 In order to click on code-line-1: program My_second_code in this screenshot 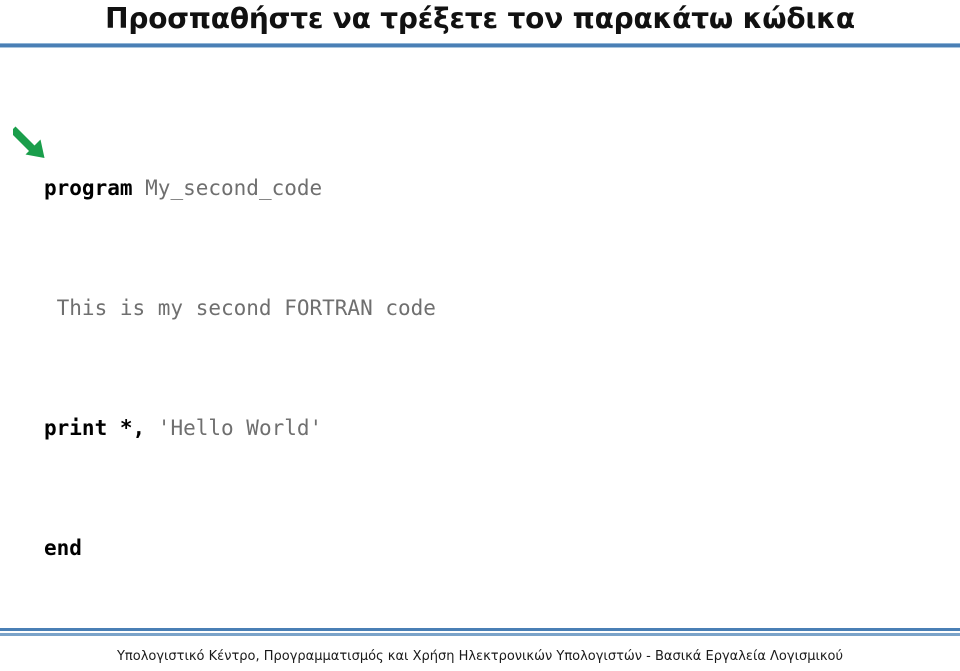, I will do `click(240, 188)`.